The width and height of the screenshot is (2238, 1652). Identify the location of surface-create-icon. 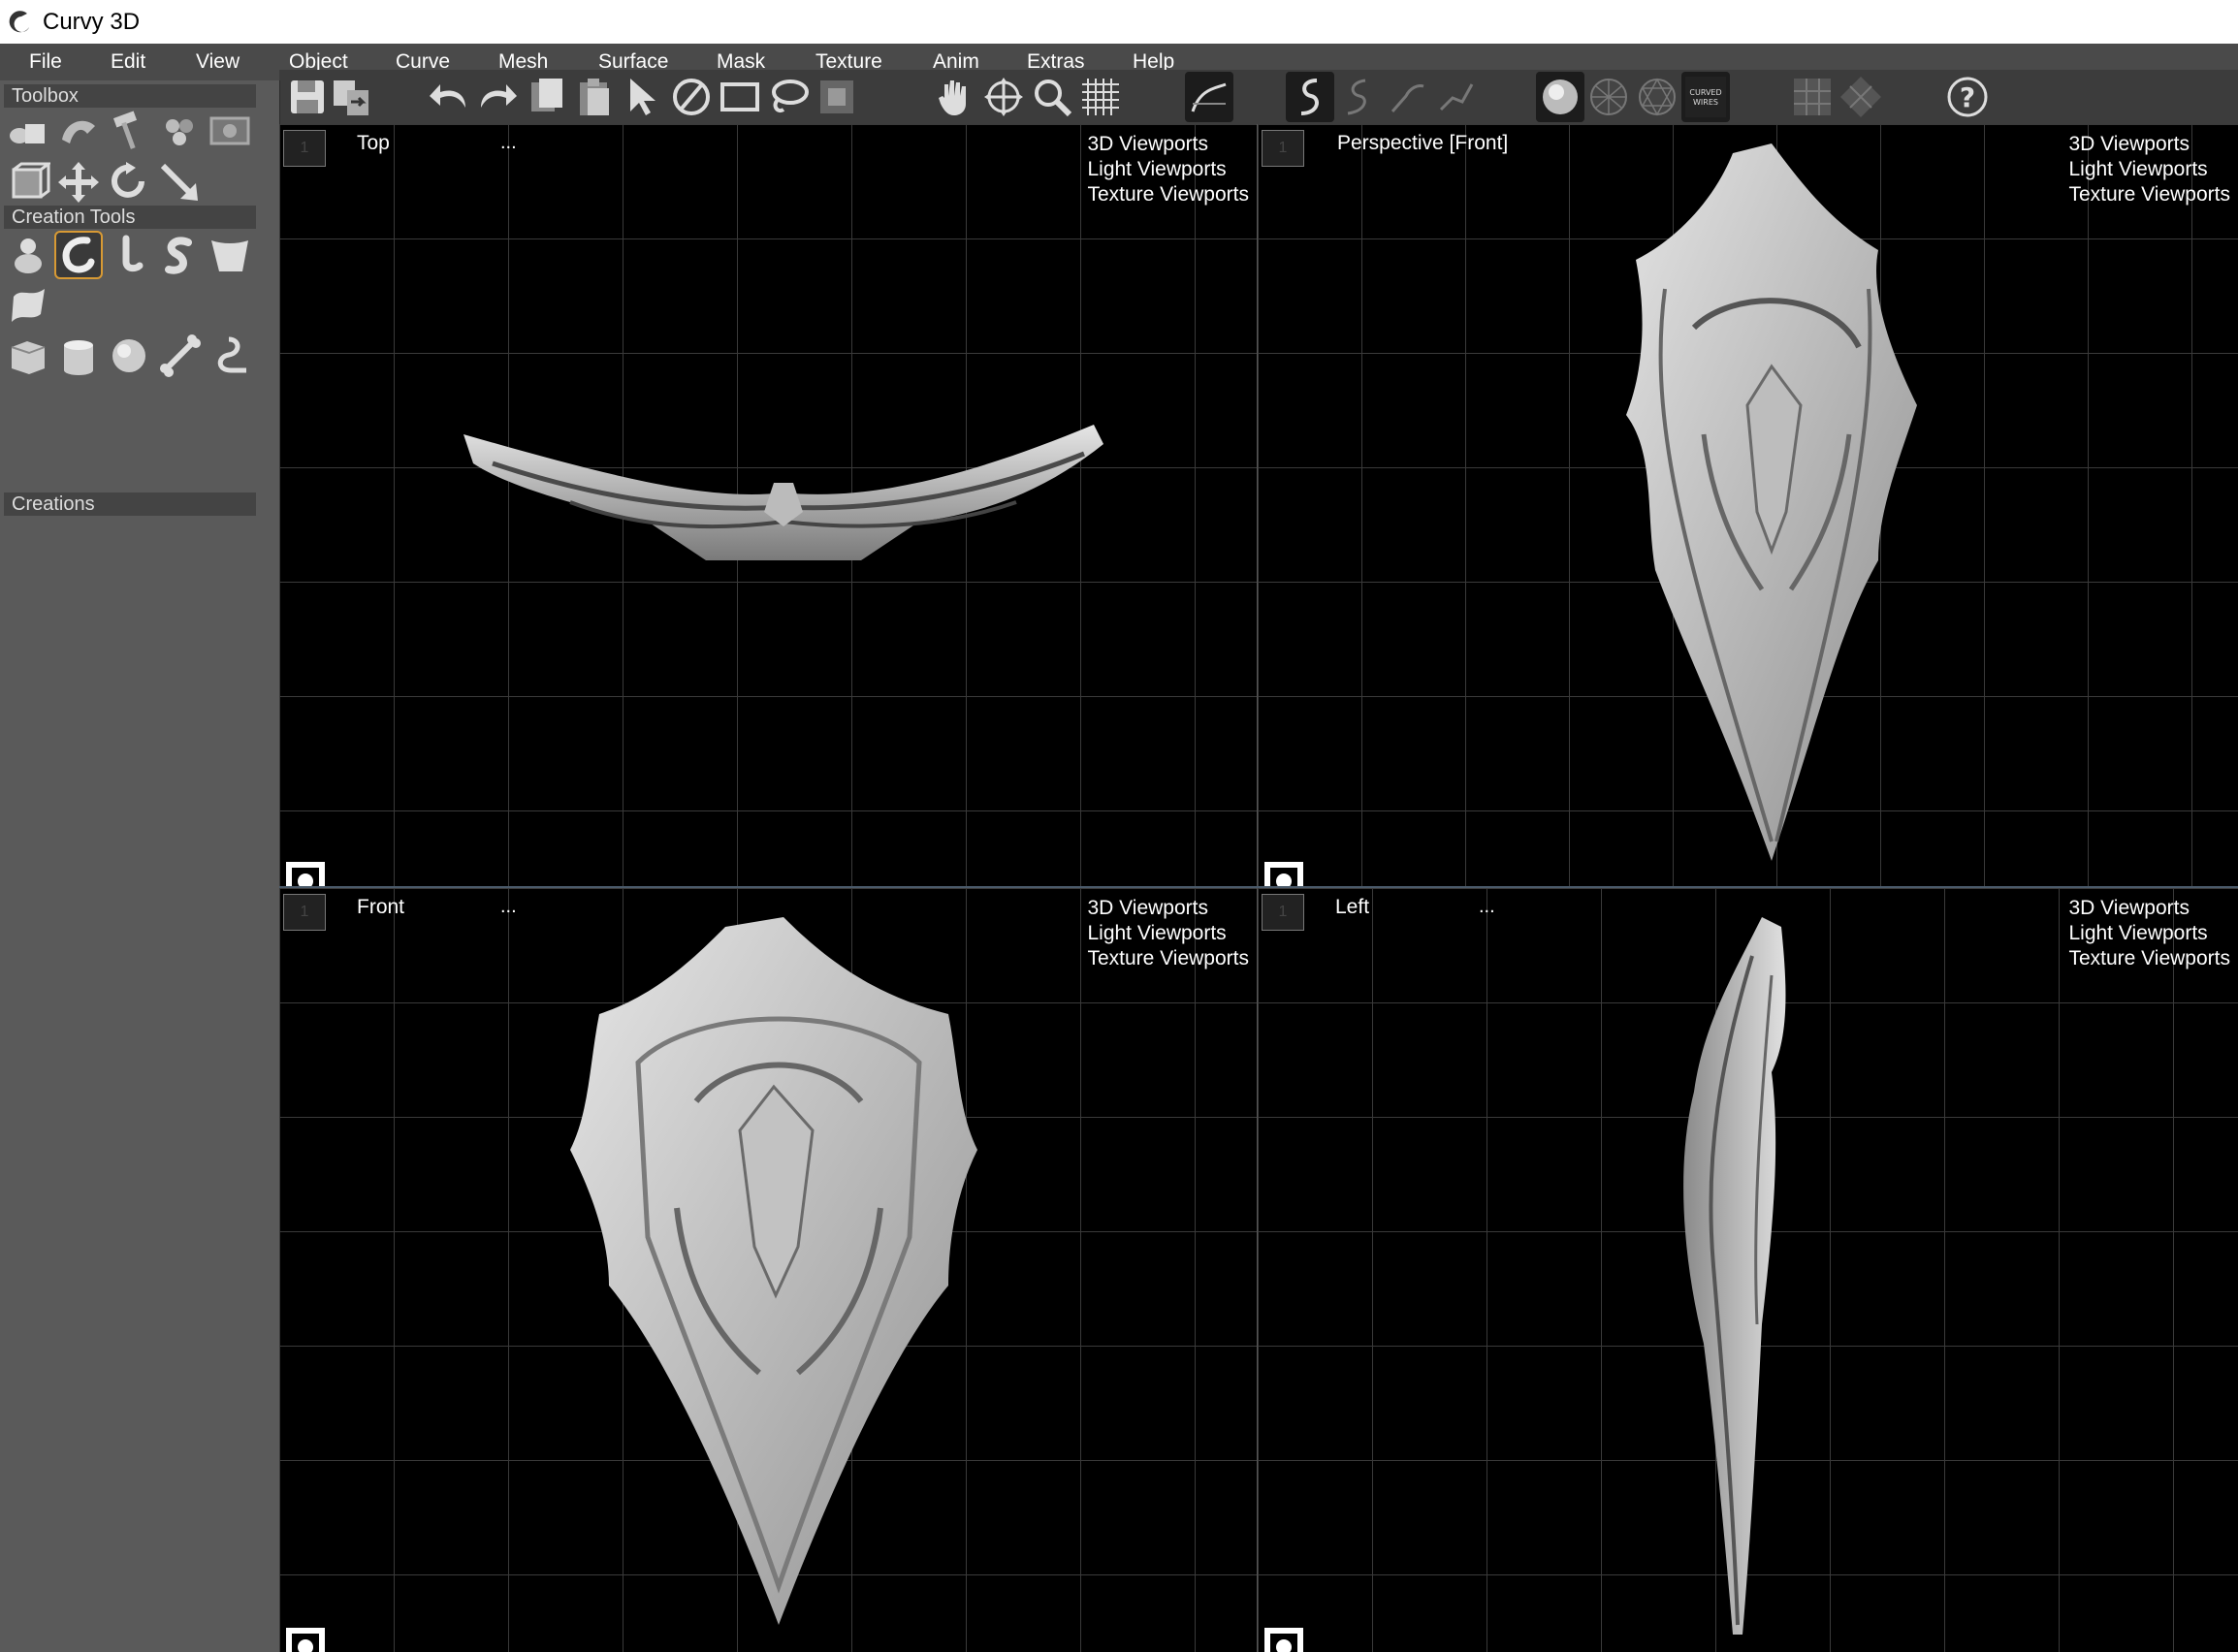
(230, 255).